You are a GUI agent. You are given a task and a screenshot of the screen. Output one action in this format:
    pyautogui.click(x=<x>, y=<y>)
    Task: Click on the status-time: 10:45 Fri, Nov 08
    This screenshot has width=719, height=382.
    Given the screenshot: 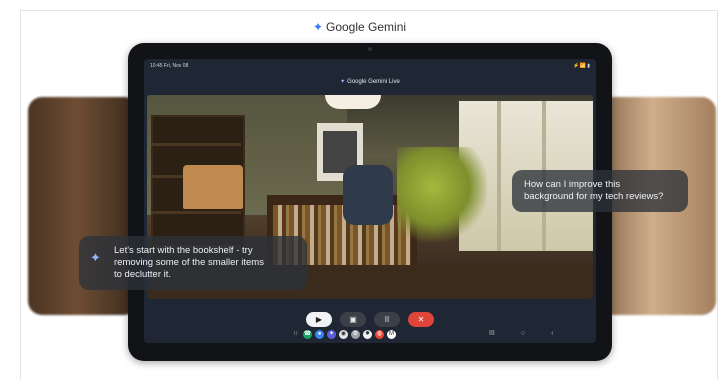 What is the action you would take?
    pyautogui.click(x=169, y=66)
    